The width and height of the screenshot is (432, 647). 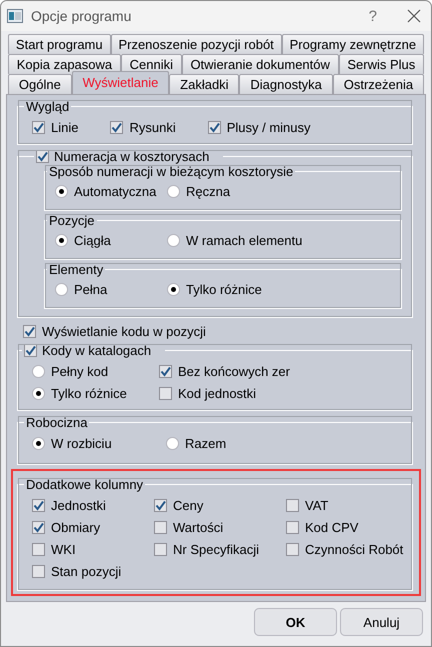 I want to click on close-icon, so click(x=414, y=16).